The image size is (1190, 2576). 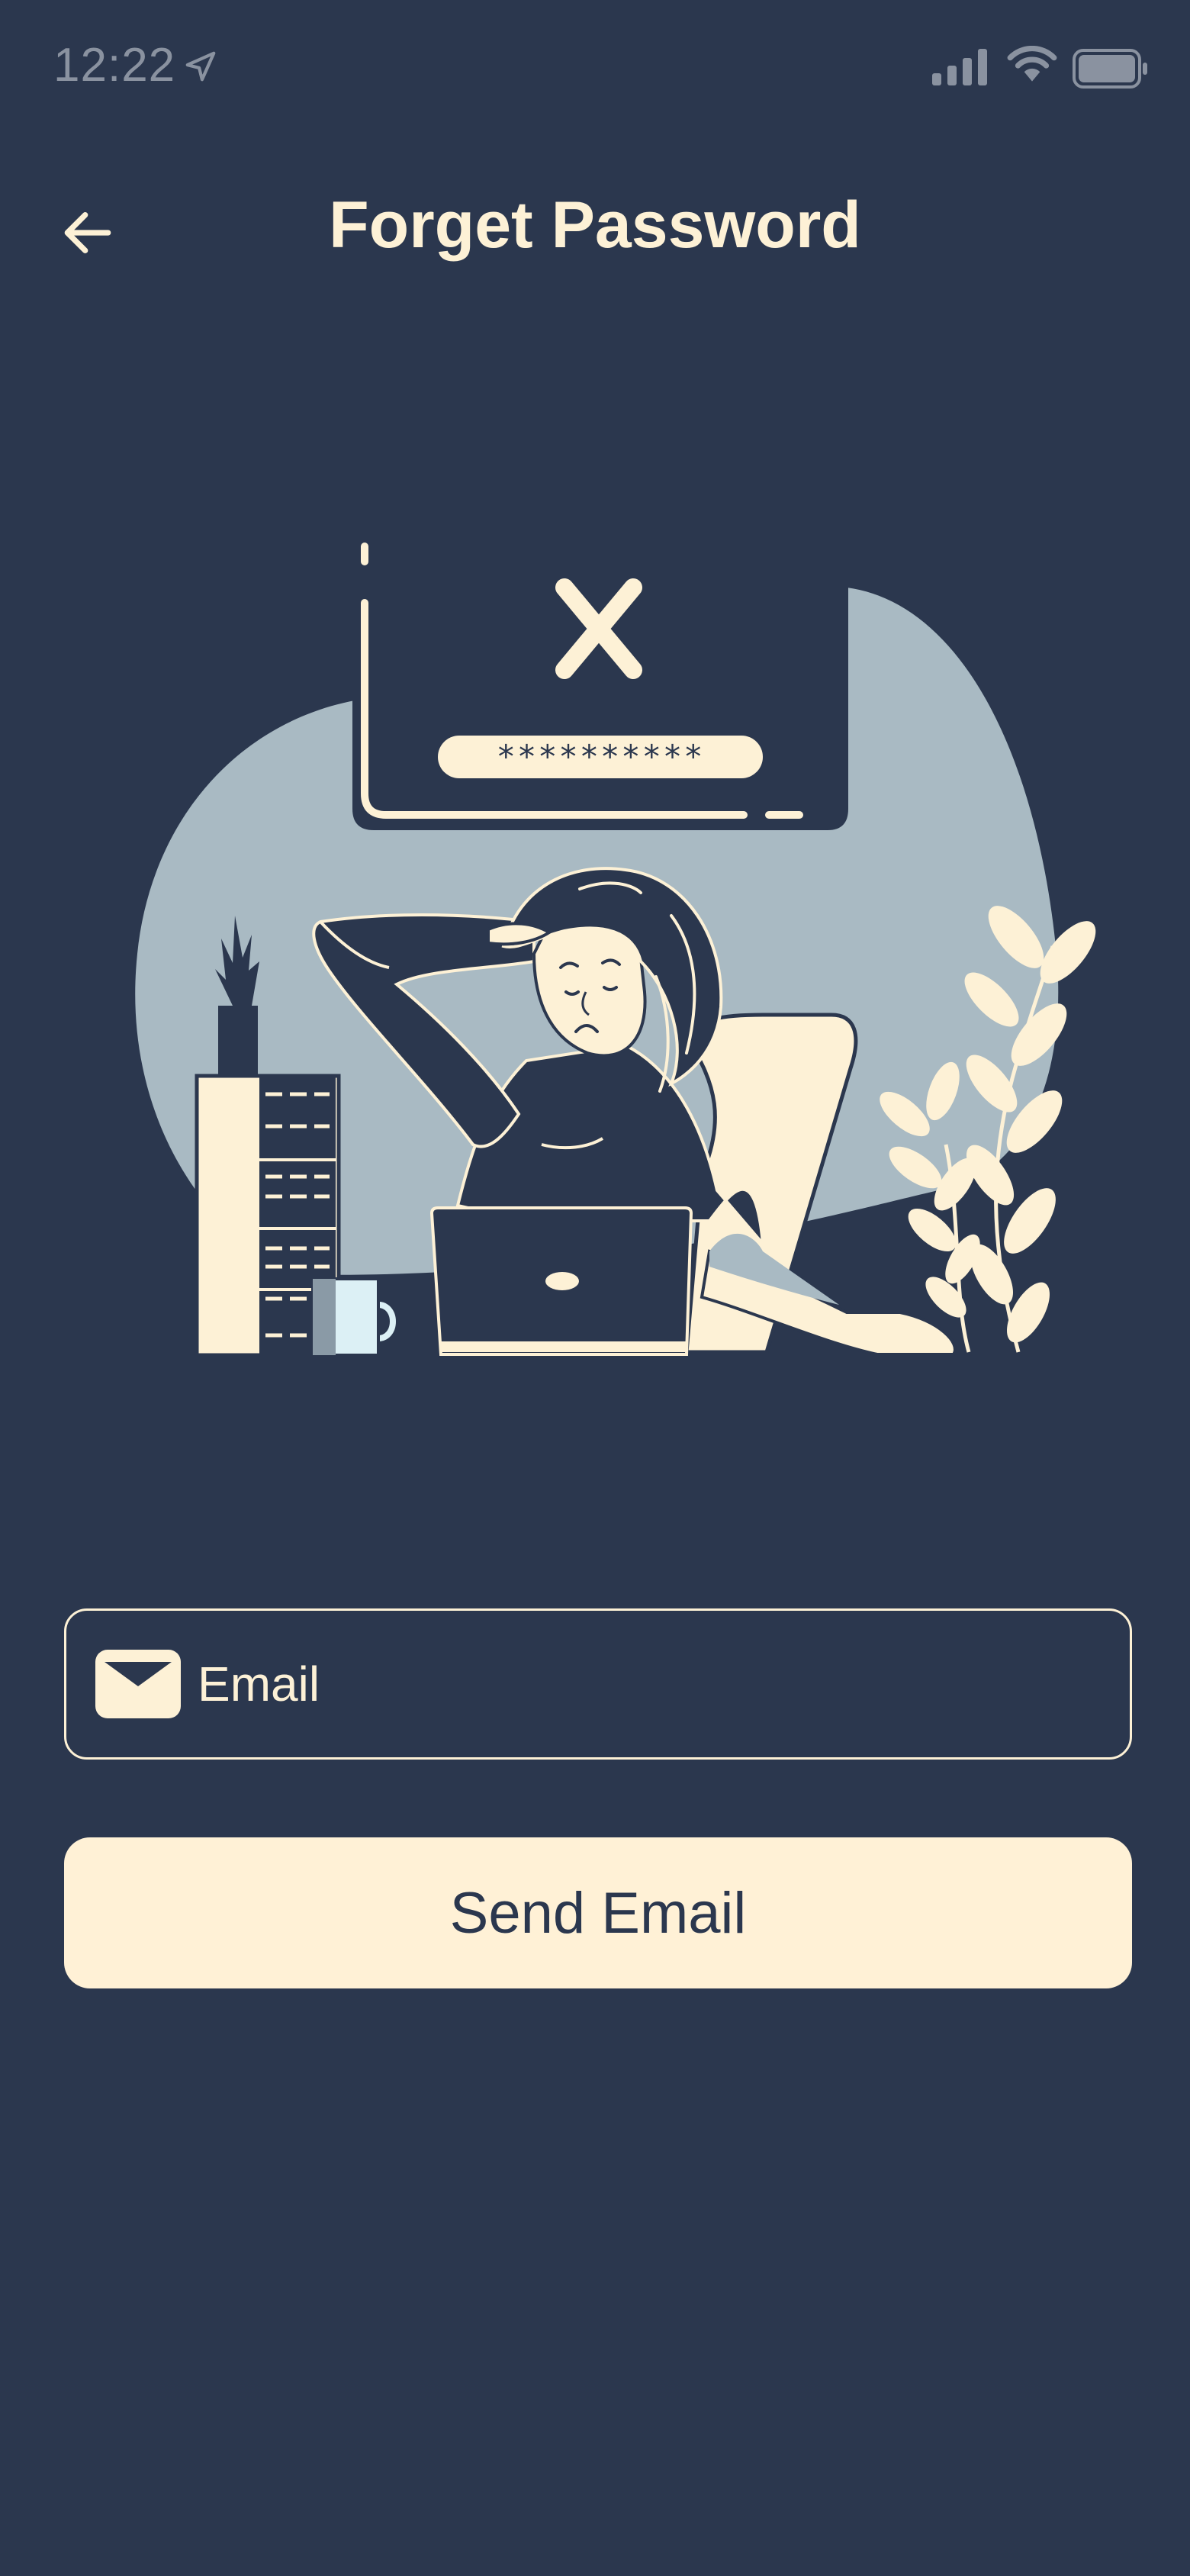 What do you see at coordinates (561, 1281) in the screenshot?
I see `laptop` at bounding box center [561, 1281].